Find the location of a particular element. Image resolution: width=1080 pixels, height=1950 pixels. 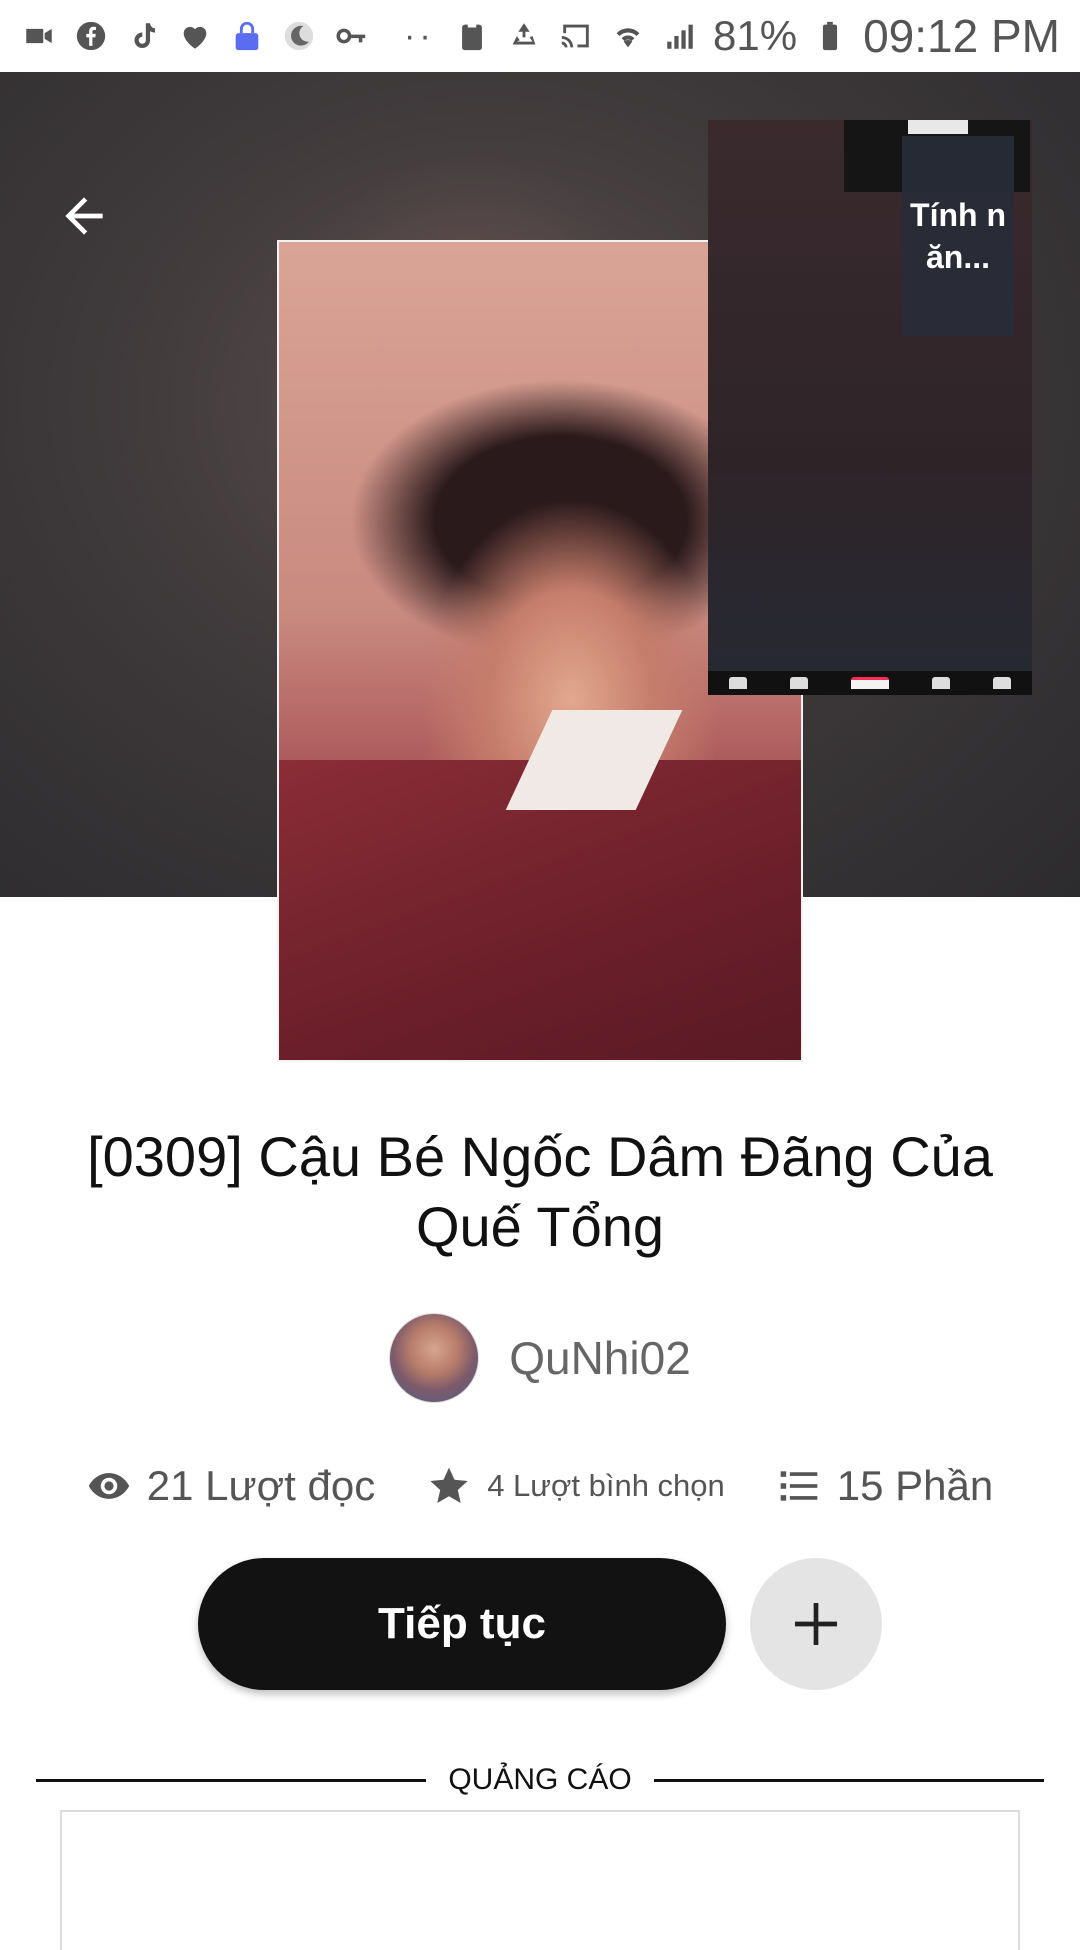

add-to-library-button is located at coordinates (816, 1624).